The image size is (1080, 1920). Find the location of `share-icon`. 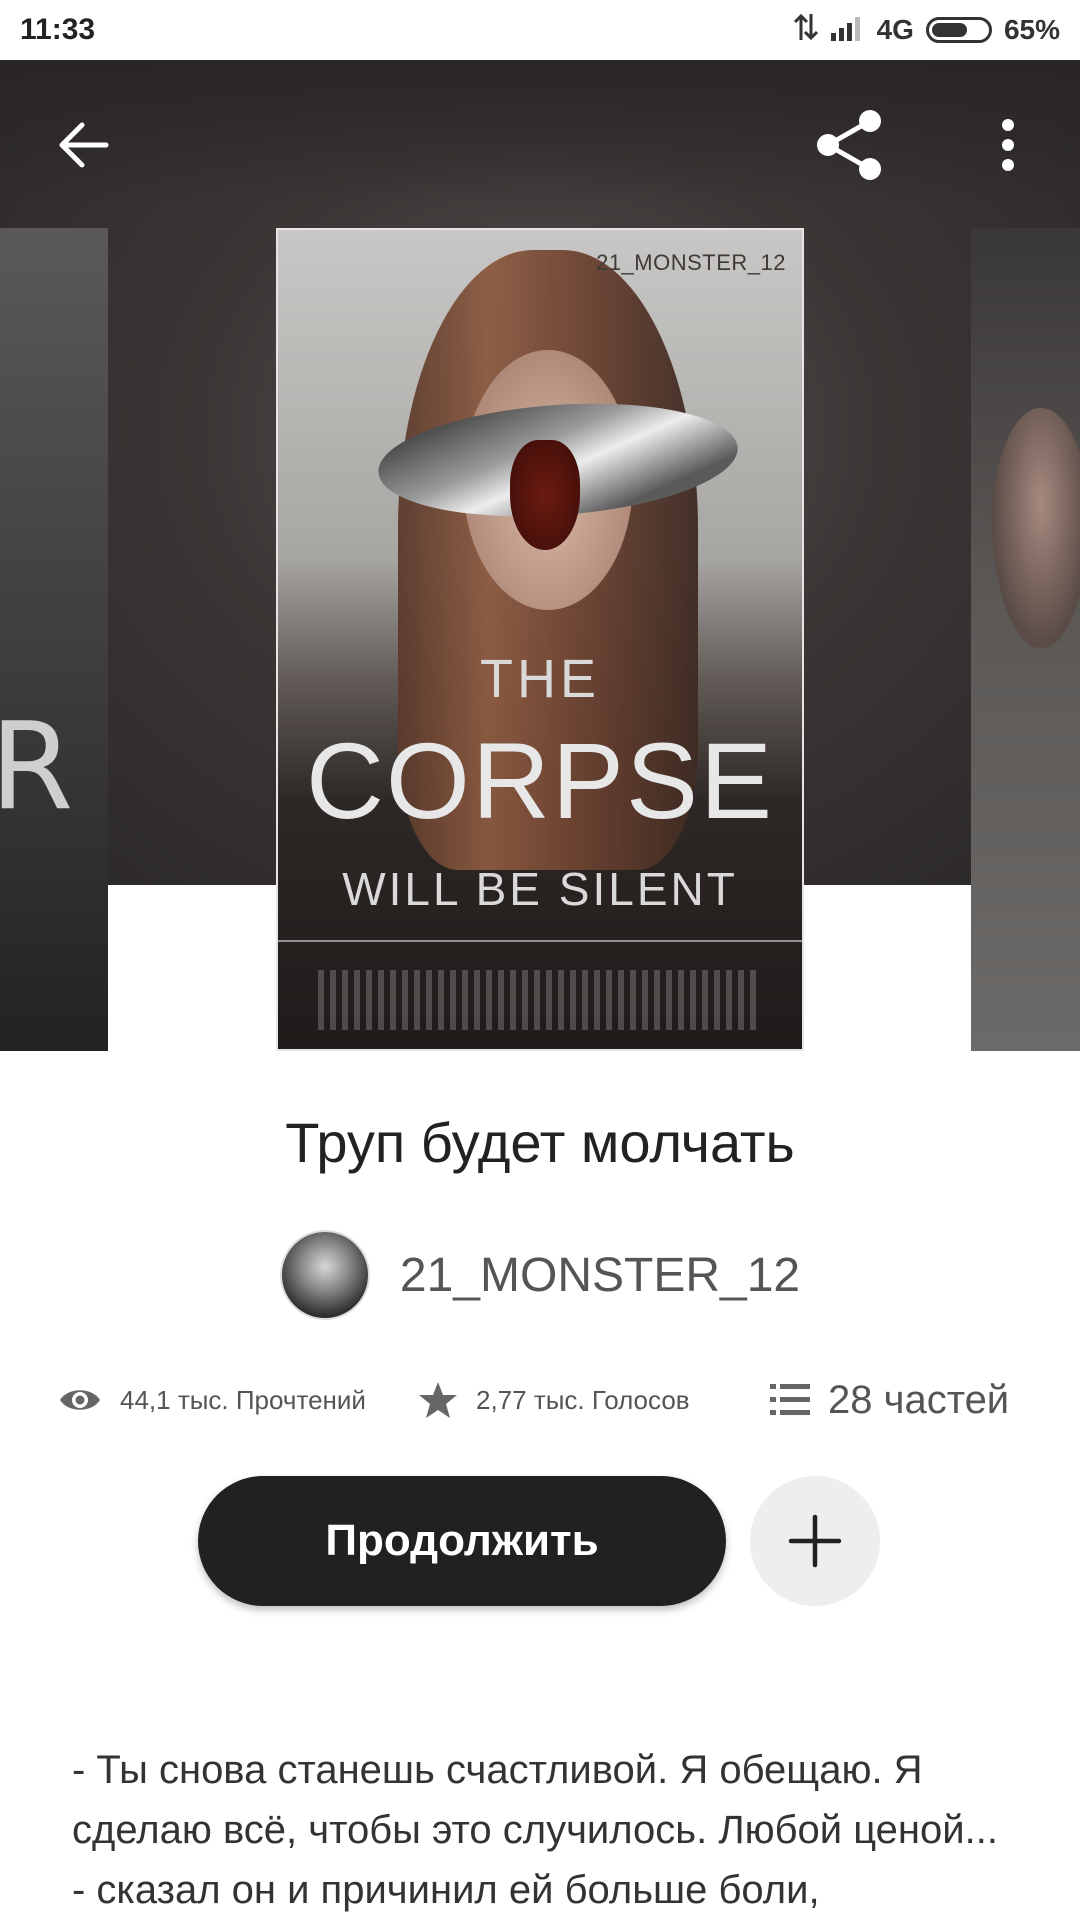

share-icon is located at coordinates (849, 145).